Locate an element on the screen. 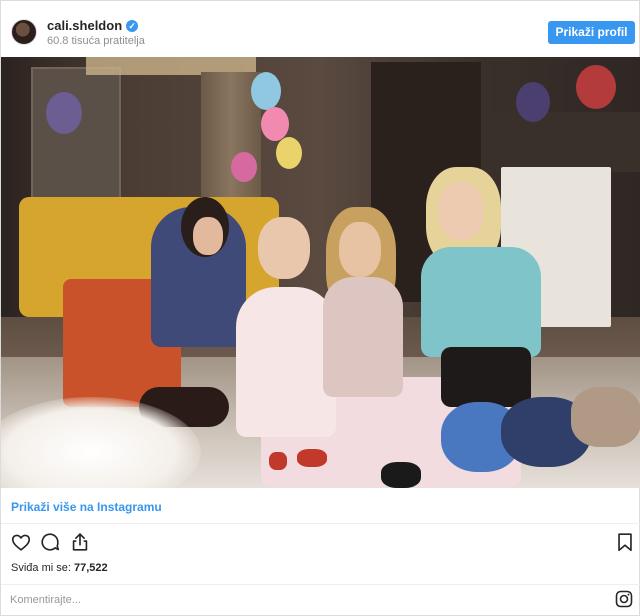 The image size is (640, 616). follower-count: 60.8 tisuća pratitelja is located at coordinates (96, 41).